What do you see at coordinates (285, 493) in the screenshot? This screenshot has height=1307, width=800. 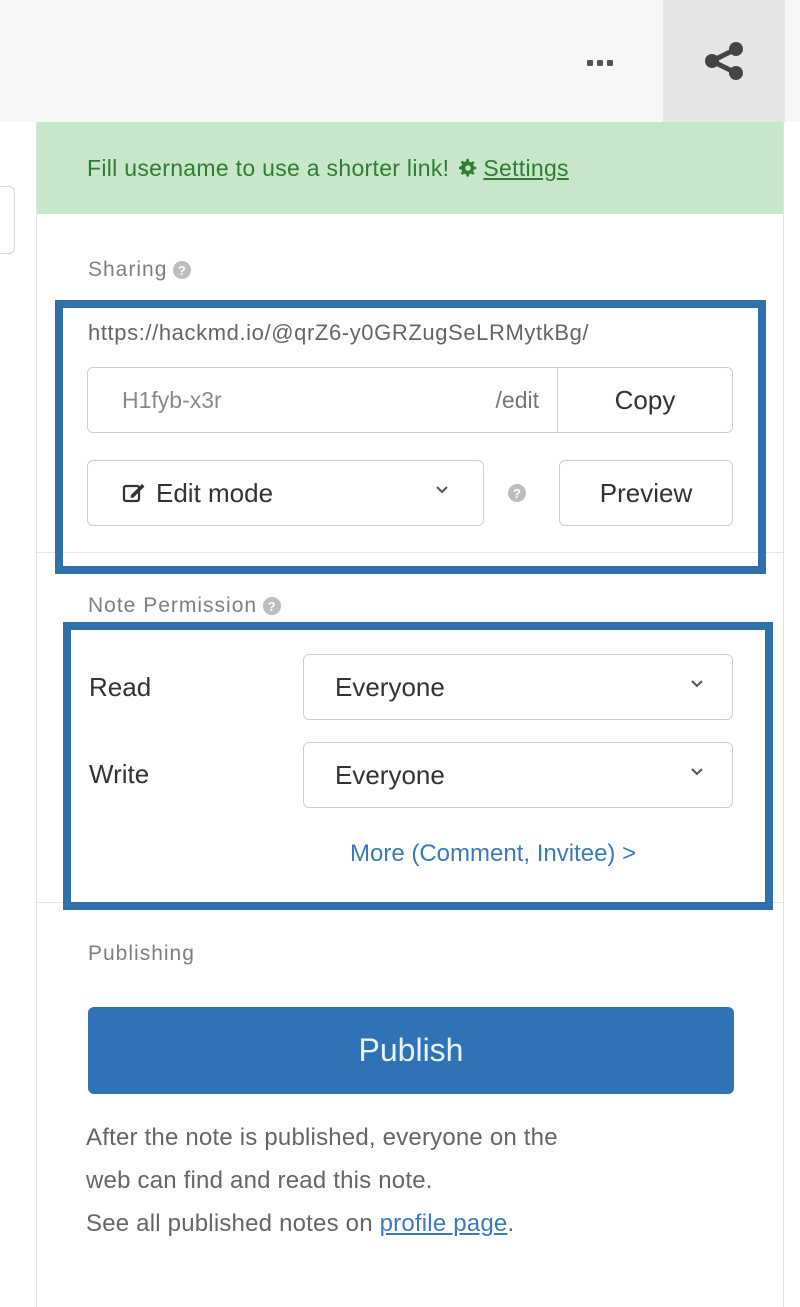 I see `share-mode-select: Edit mode` at bounding box center [285, 493].